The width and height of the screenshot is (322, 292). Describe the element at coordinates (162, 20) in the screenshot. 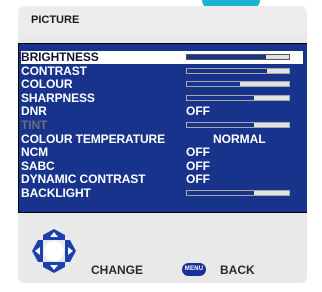

I see `menu-header: PICTURE` at that location.